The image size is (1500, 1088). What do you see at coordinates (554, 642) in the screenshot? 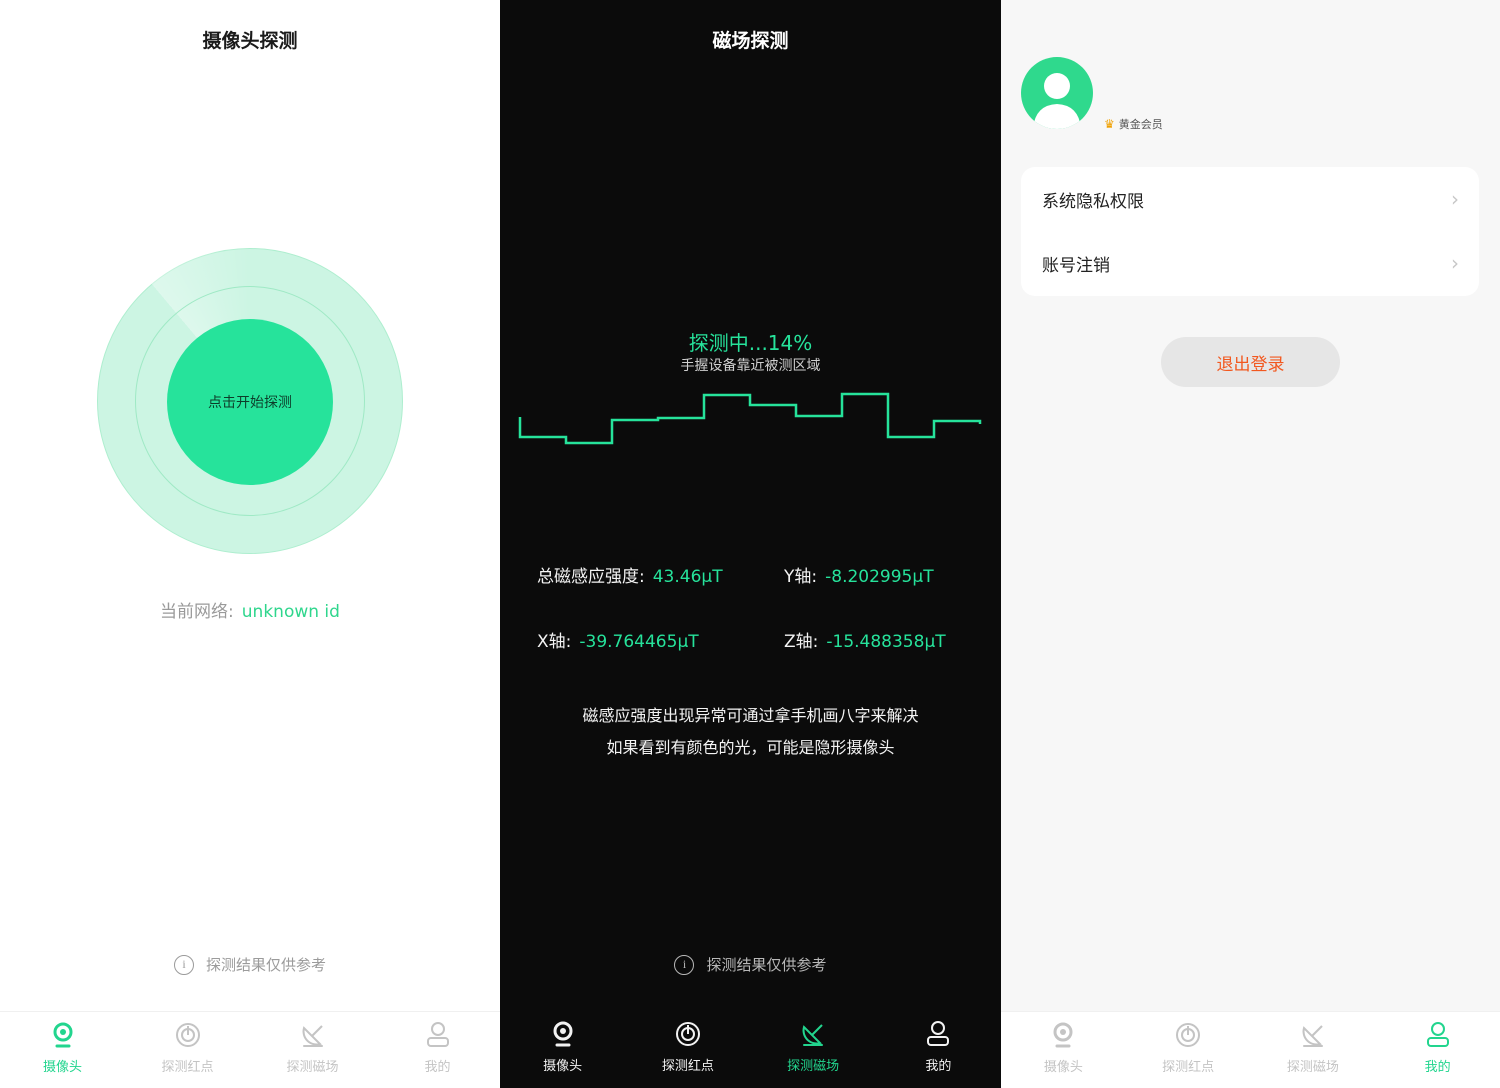
I see `x-axis-label: X轴:` at bounding box center [554, 642].